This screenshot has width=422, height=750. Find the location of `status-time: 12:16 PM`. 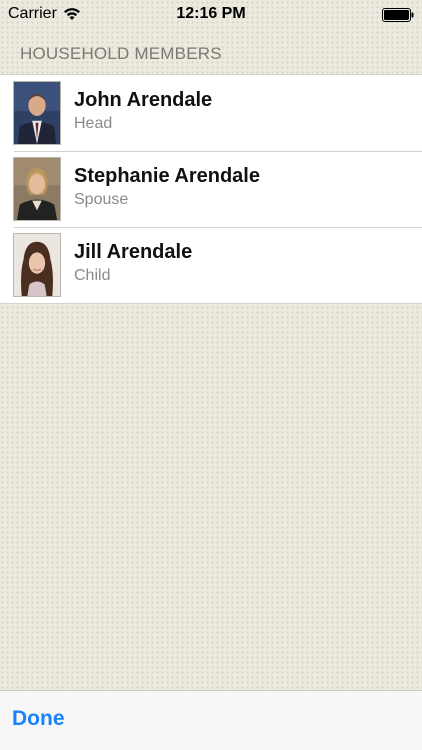

status-time: 12:16 PM is located at coordinates (211, 13).